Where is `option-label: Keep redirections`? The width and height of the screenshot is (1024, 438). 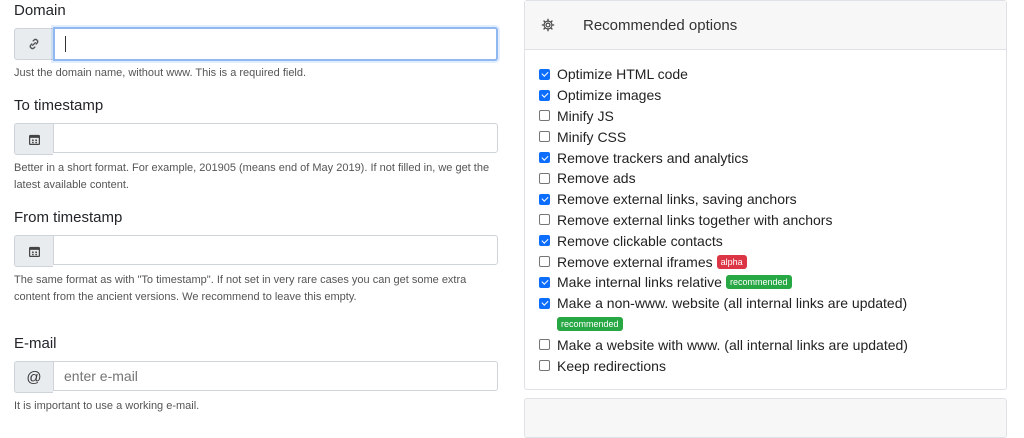 option-label: Keep redirections is located at coordinates (611, 365).